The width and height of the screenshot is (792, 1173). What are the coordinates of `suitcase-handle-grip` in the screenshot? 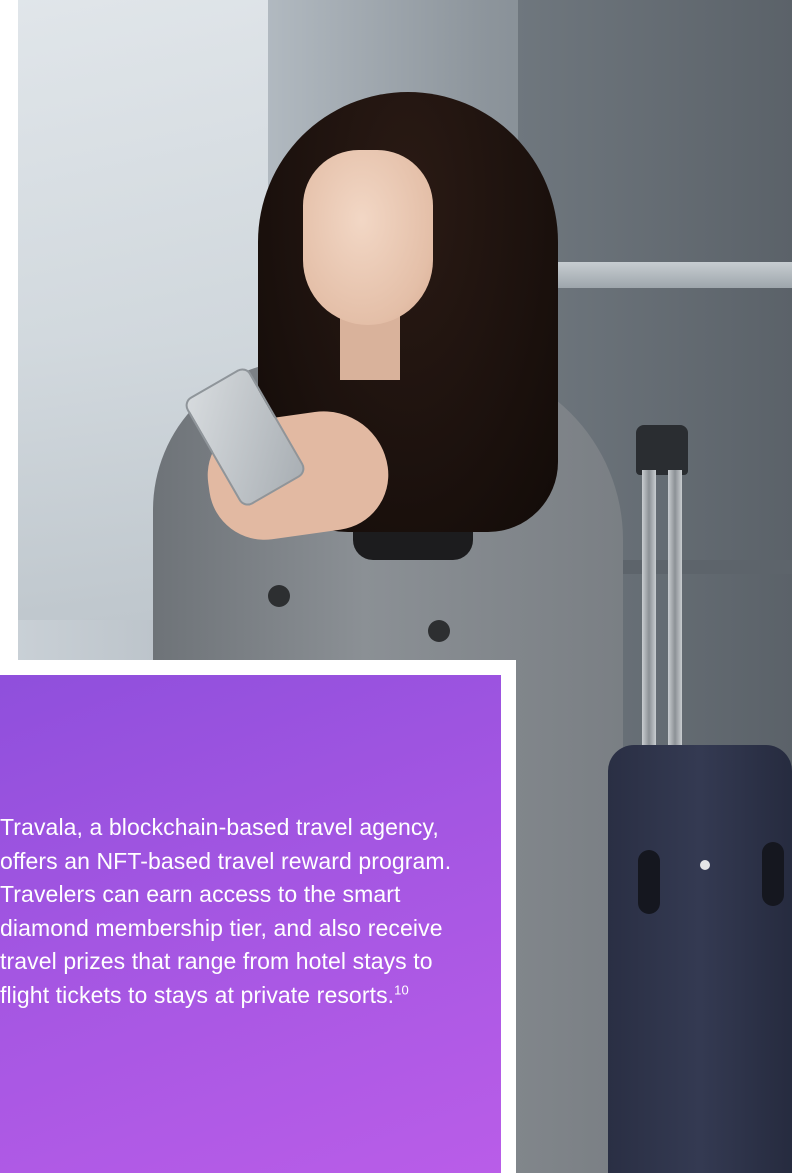 It's located at (662, 450).